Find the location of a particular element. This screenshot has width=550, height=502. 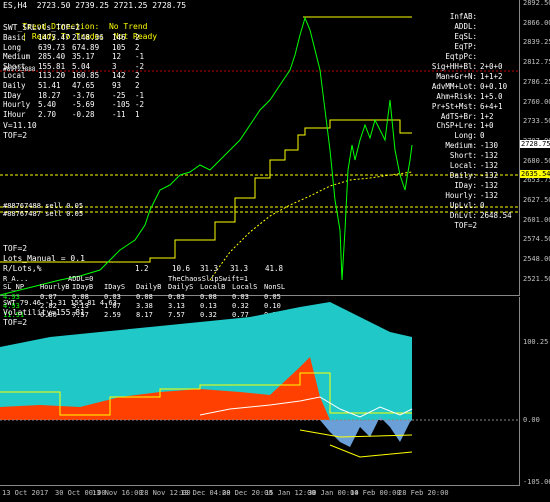

lots-manual-label: Lots_Manual = 0.1 is located at coordinates (44, 258).